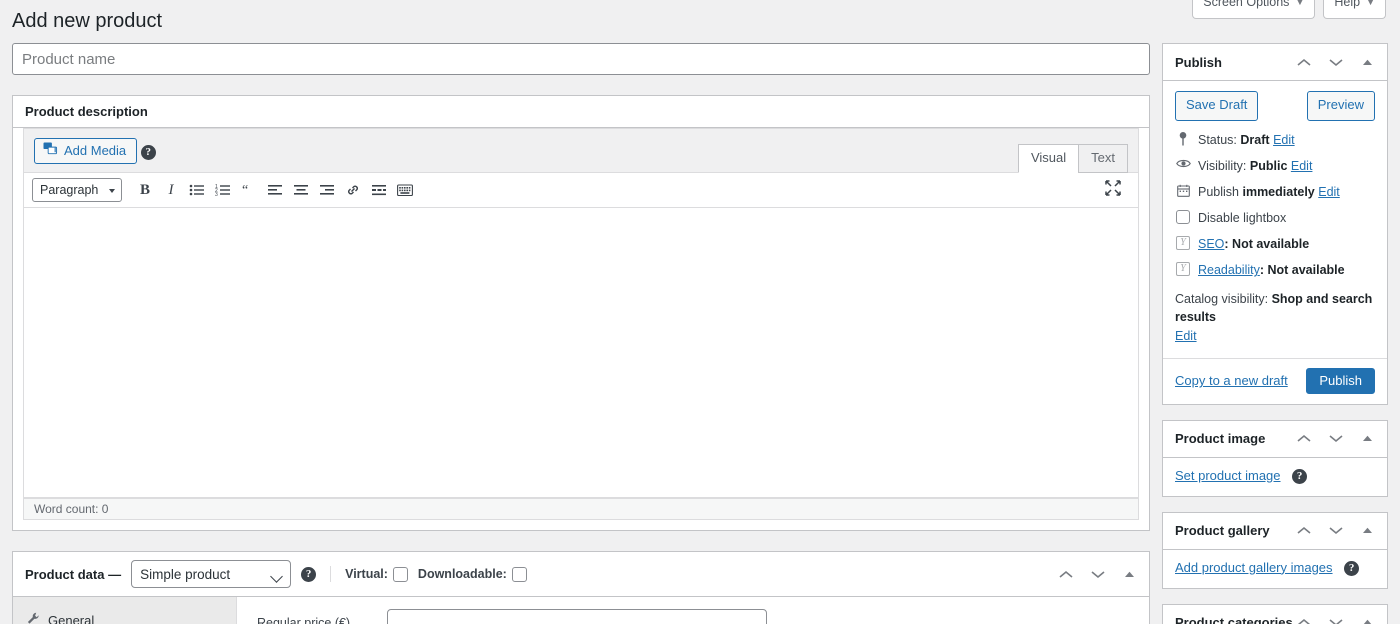 The width and height of the screenshot is (1400, 624). What do you see at coordinates (197, 190) in the screenshot?
I see `bulleted-list-button` at bounding box center [197, 190].